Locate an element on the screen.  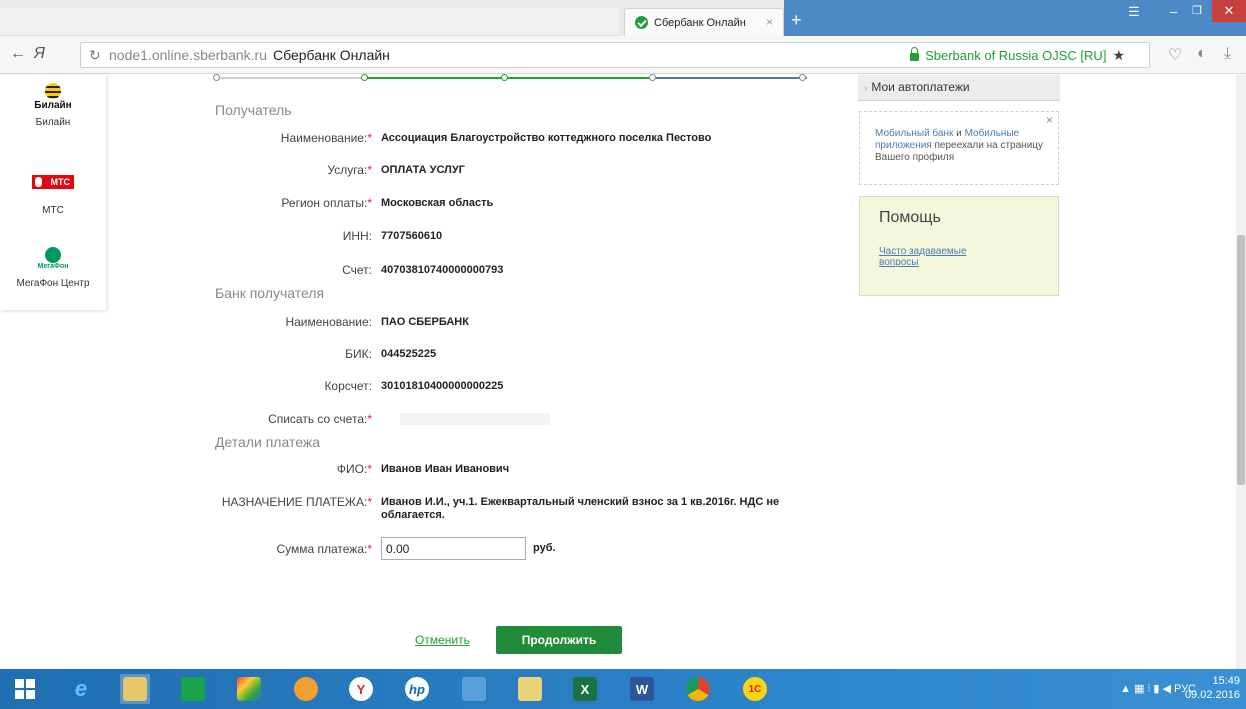
debit-account-select is located at coordinates (475, 419).